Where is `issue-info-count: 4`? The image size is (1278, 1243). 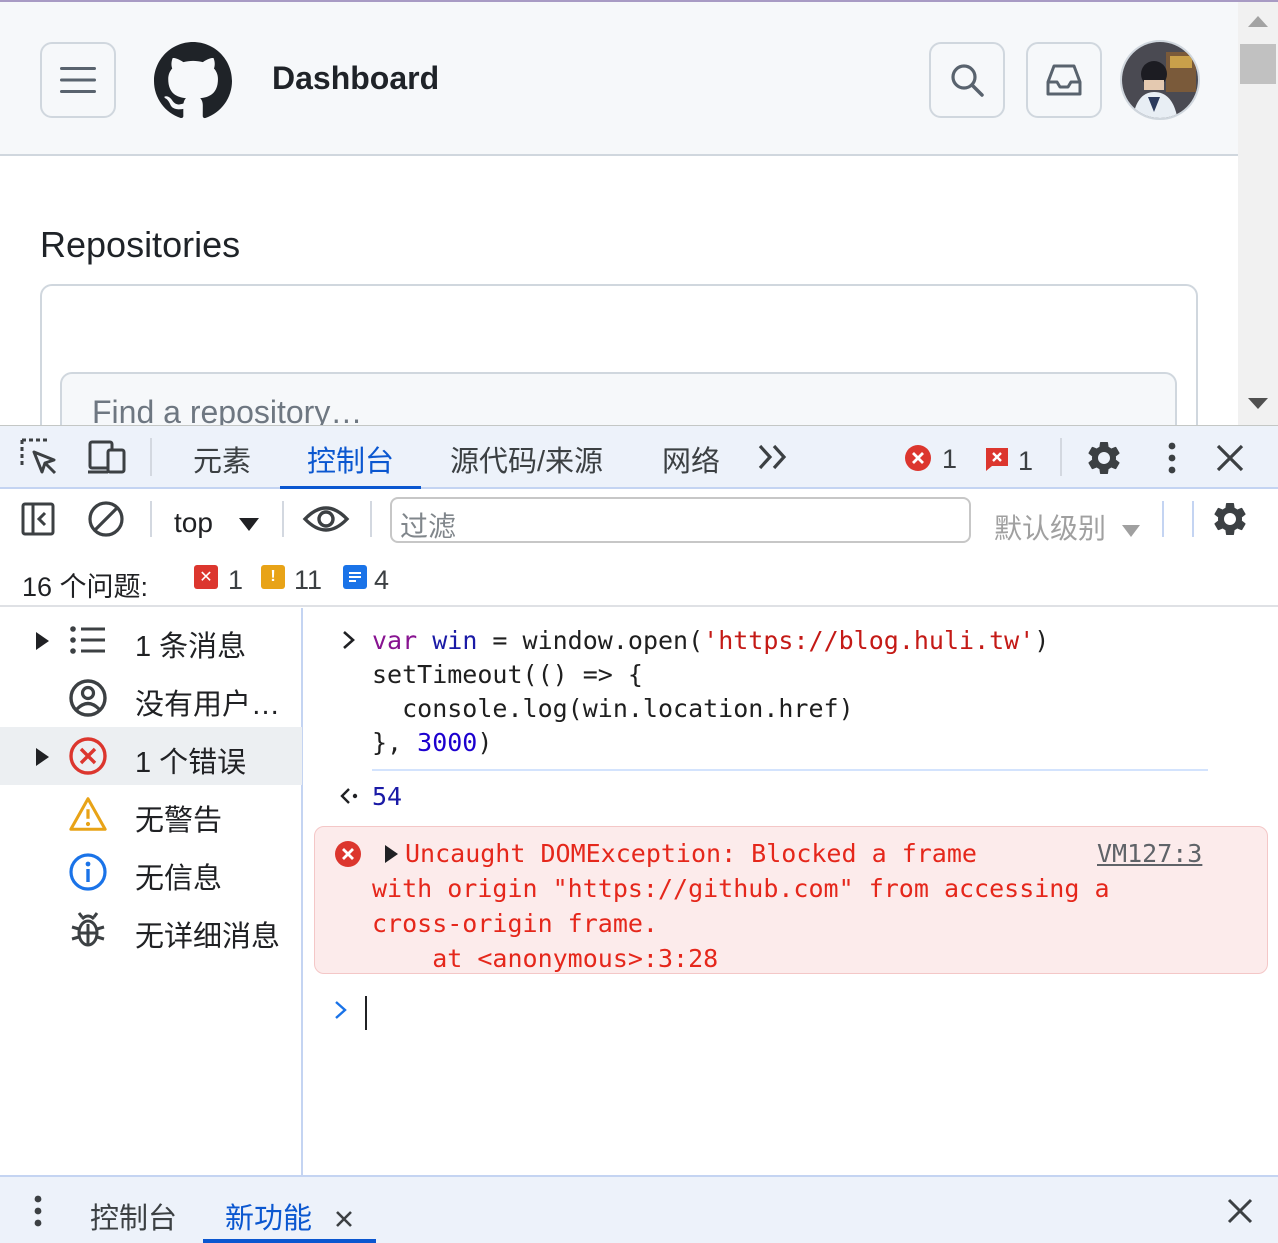
issue-info-count: 4 is located at coordinates (381, 580).